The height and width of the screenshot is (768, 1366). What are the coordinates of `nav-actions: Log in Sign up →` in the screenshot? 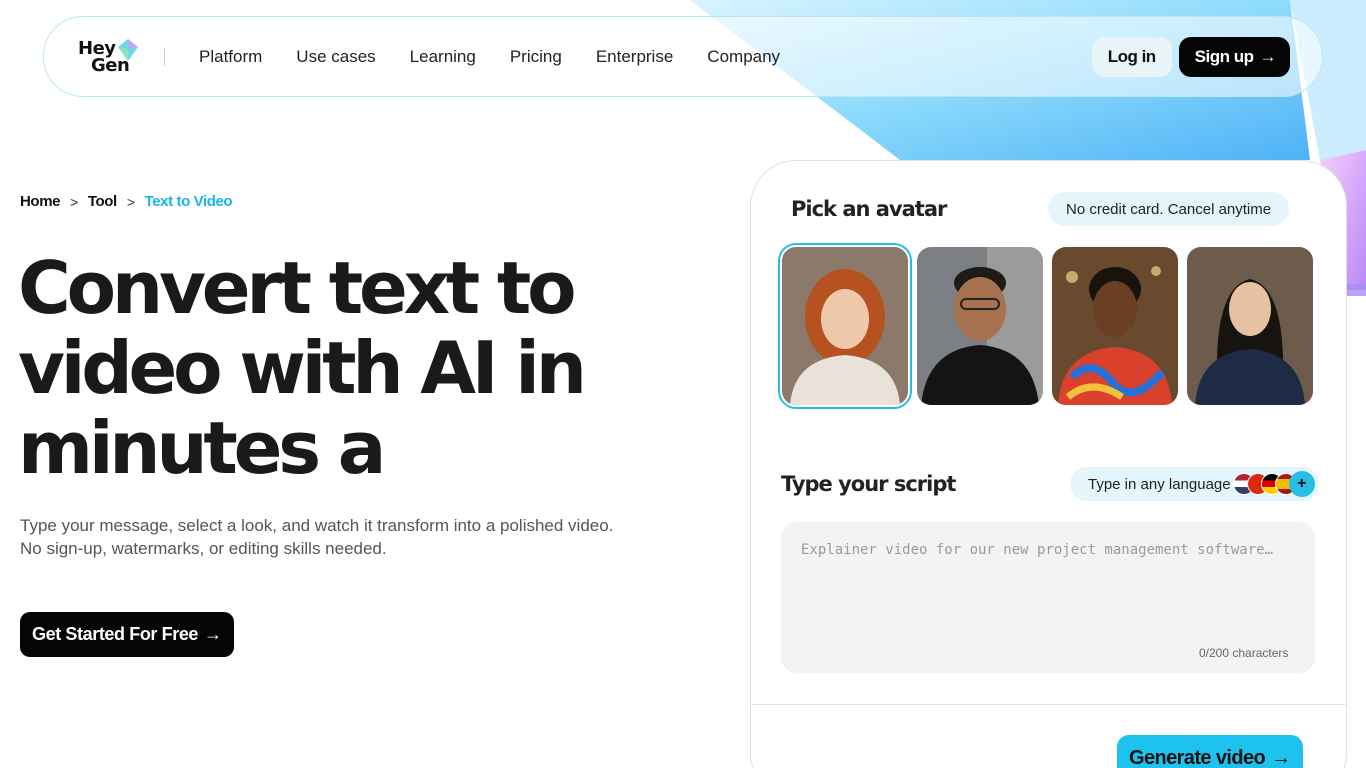 It's located at (1190, 56).